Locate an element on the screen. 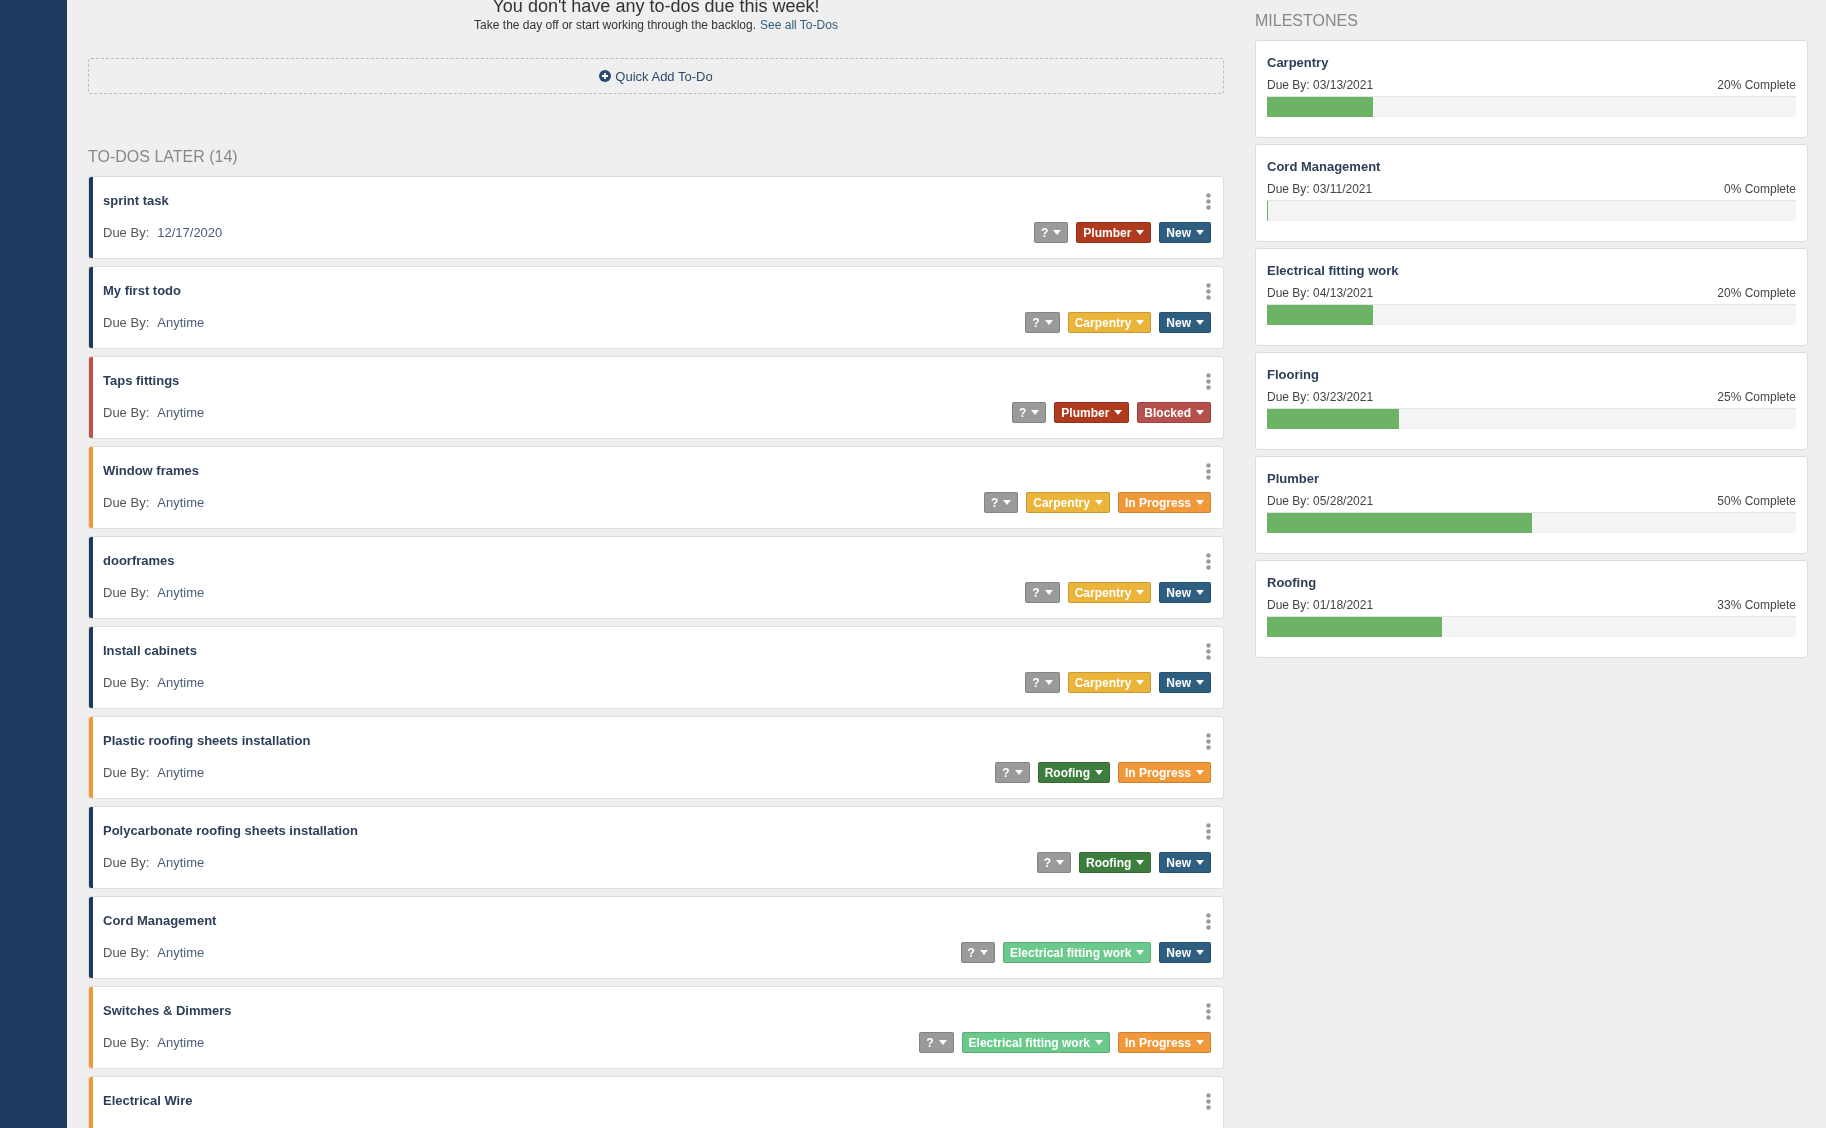 Image resolution: width=1826 pixels, height=1128 pixels. milestone-percent: 0% Complete is located at coordinates (1759, 189).